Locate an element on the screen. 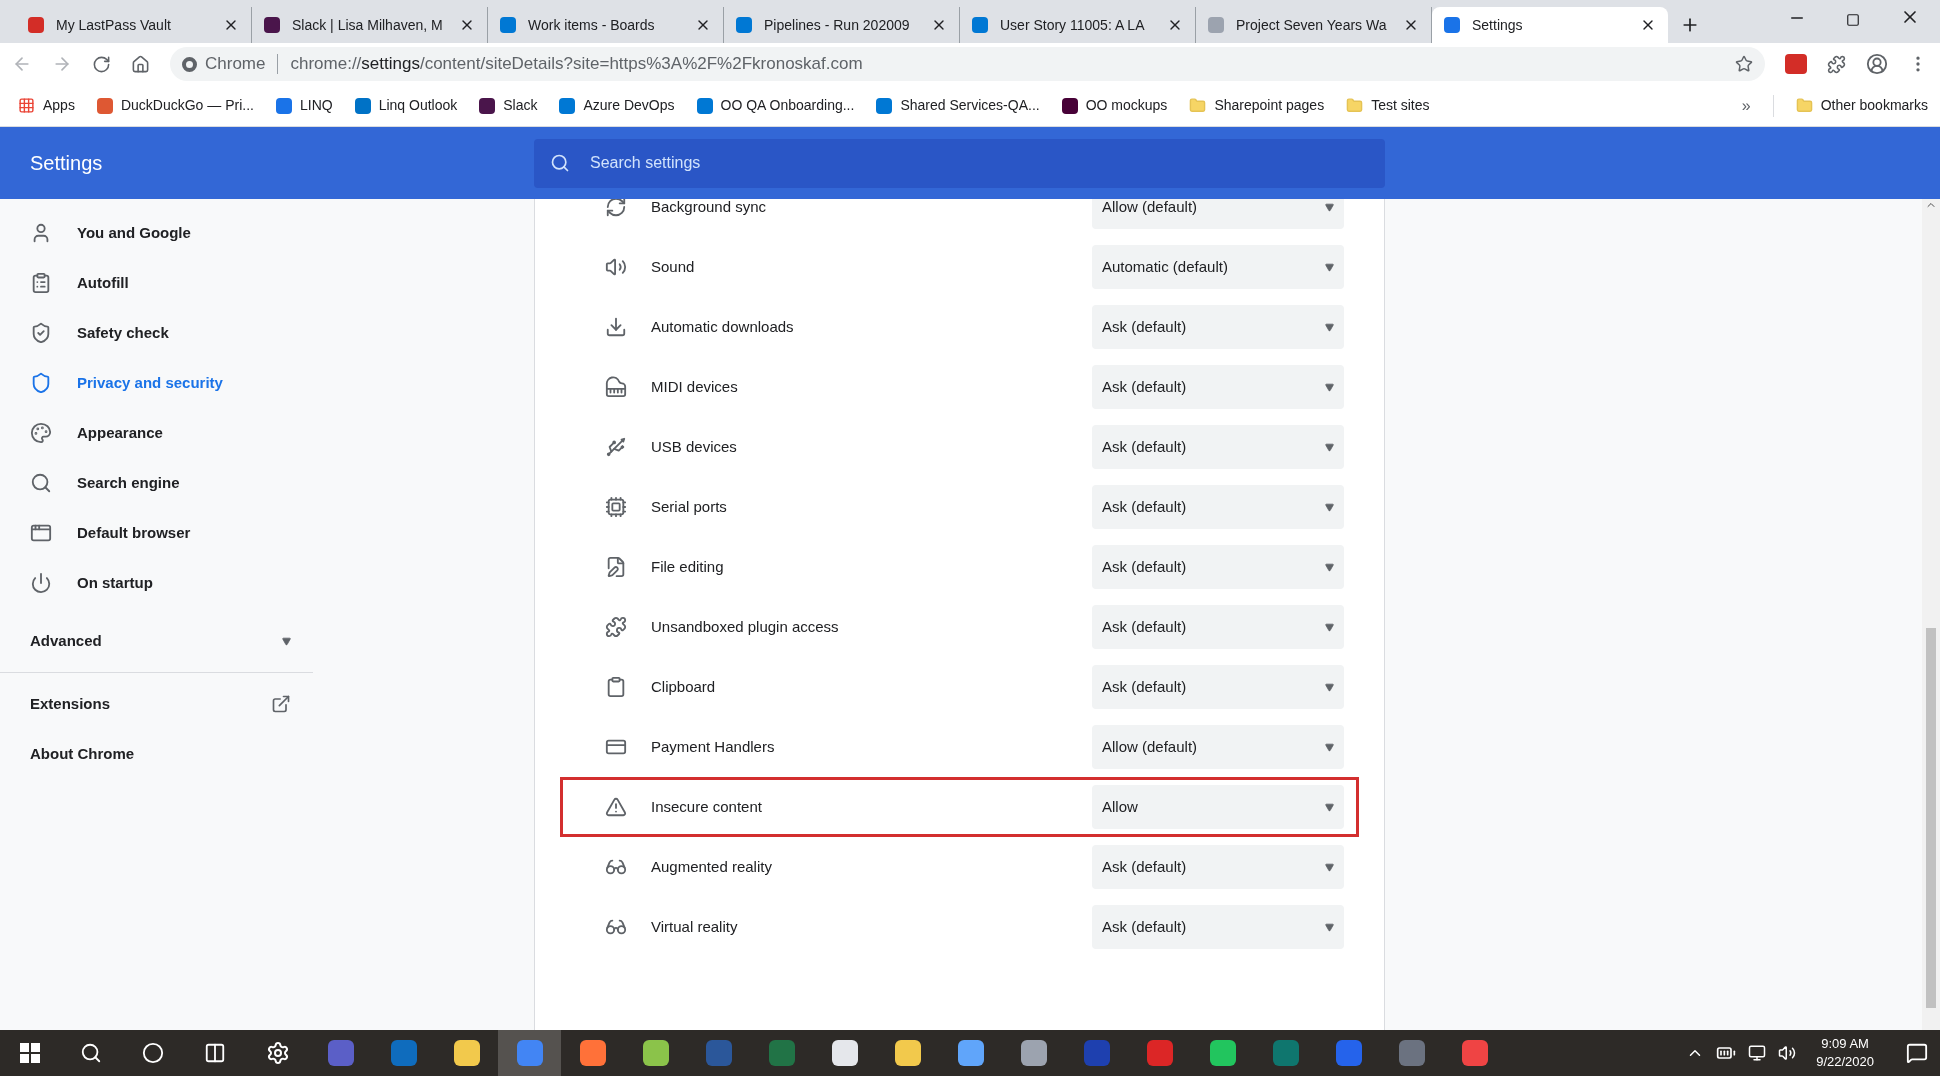 The width and height of the screenshot is (1940, 1076). sidebar-item: Privacy and security is located at coordinates (267, 383).